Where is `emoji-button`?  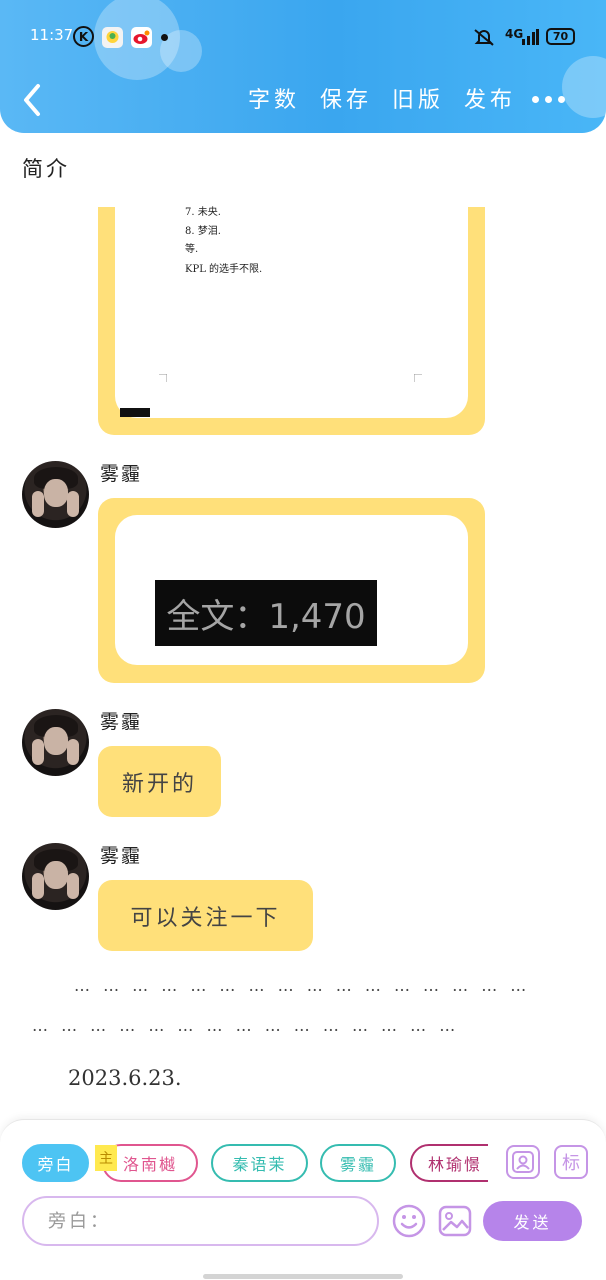
emoji-button is located at coordinates (409, 1221).